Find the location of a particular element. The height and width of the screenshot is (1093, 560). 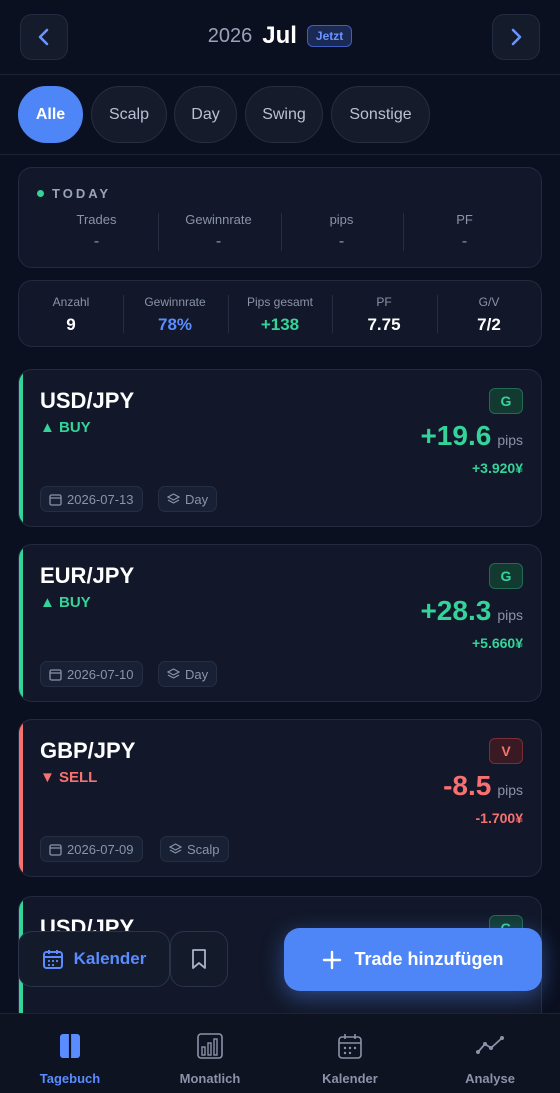

tab-label: Kalender is located at coordinates (350, 1078).